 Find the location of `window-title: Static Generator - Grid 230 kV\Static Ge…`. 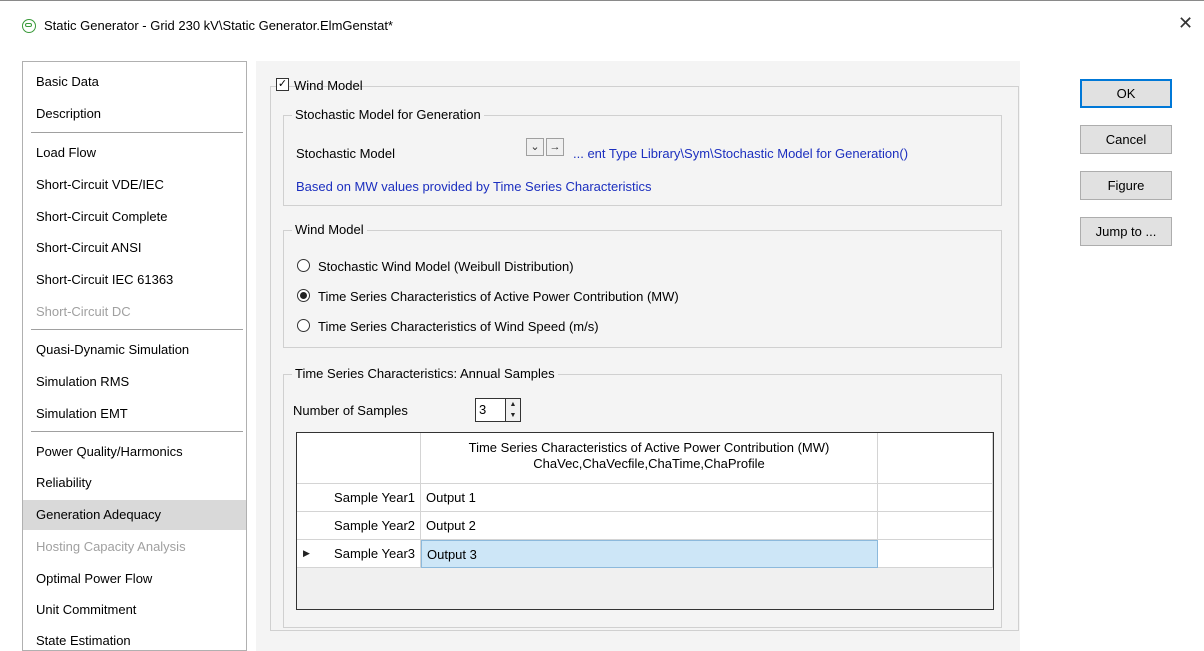

window-title: Static Generator - Grid 230 kV\Static Ge… is located at coordinates (218, 25).